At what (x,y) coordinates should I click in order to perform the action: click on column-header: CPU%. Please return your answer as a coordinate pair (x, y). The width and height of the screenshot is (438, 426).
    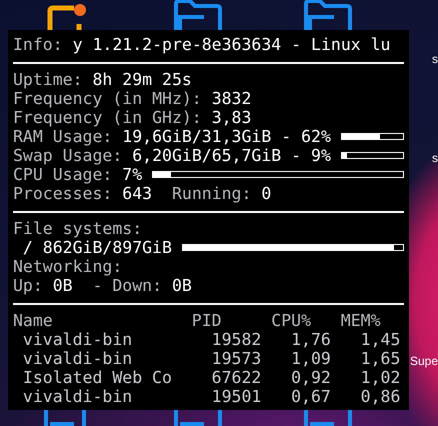
    Looking at the image, I should click on (291, 320).